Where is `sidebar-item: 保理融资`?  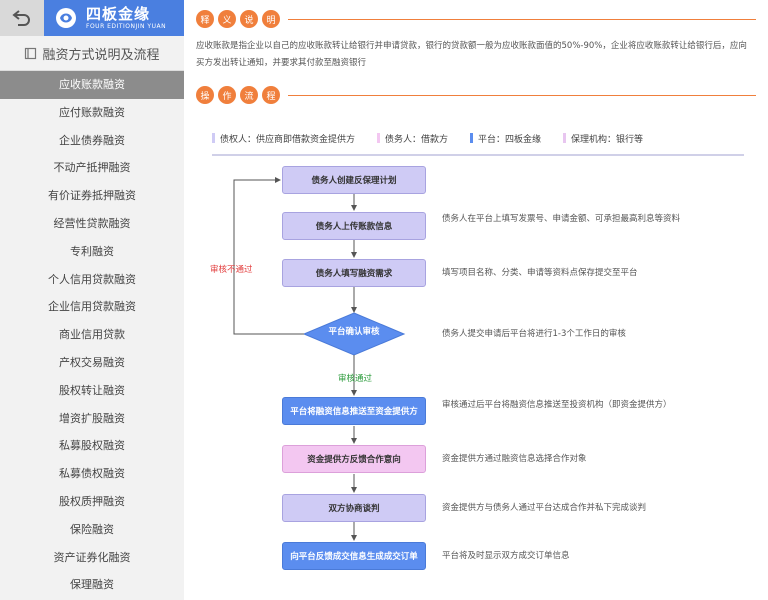 sidebar-item: 保理融资 is located at coordinates (92, 585).